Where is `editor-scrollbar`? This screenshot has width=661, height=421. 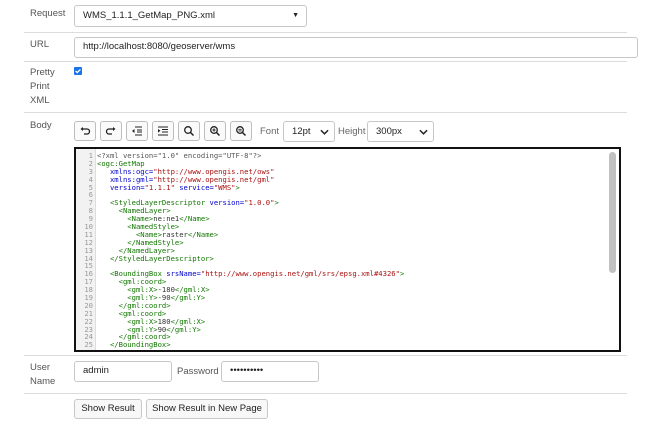 editor-scrollbar is located at coordinates (612, 212).